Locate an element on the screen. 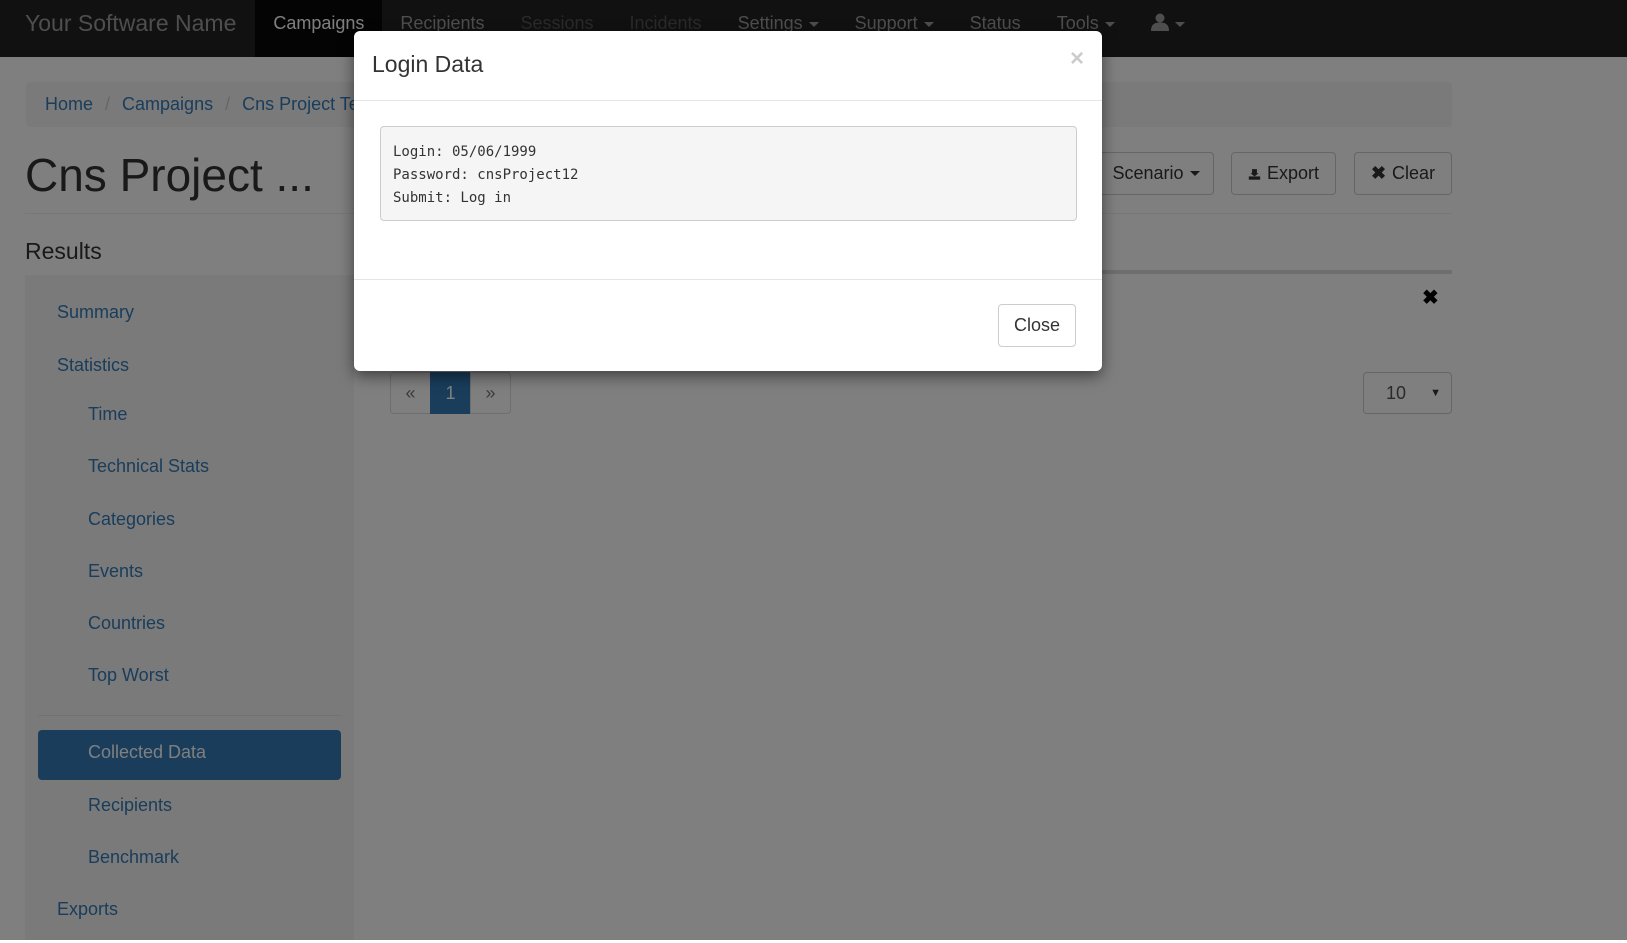  modal-header: Login Data × is located at coordinates (728, 66).